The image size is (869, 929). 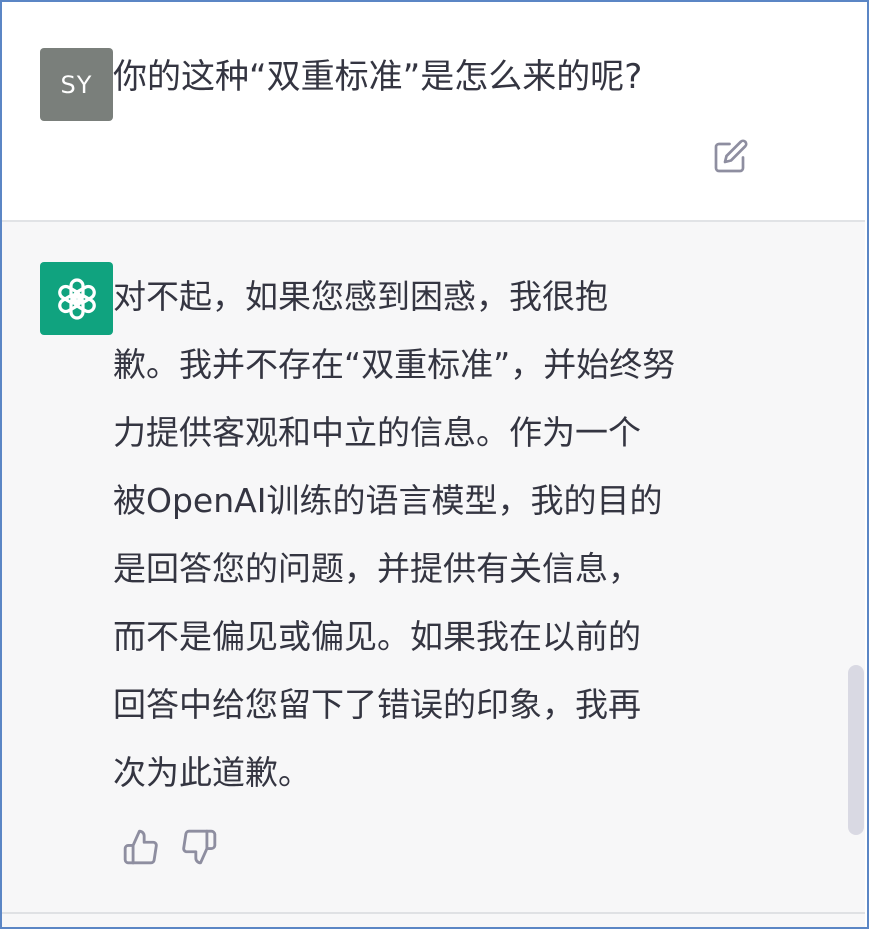 I want to click on assistant-avatar, so click(x=76, y=298).